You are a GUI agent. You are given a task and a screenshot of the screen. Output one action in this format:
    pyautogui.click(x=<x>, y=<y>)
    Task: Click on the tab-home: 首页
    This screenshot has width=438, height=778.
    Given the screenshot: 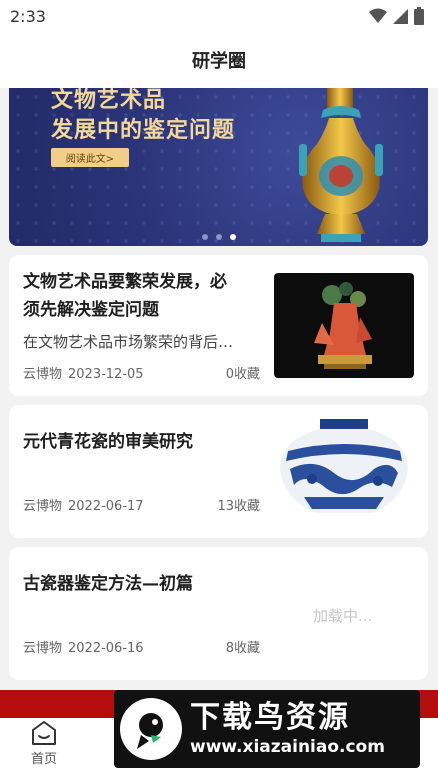 What is the action you would take?
    pyautogui.click(x=44, y=749)
    